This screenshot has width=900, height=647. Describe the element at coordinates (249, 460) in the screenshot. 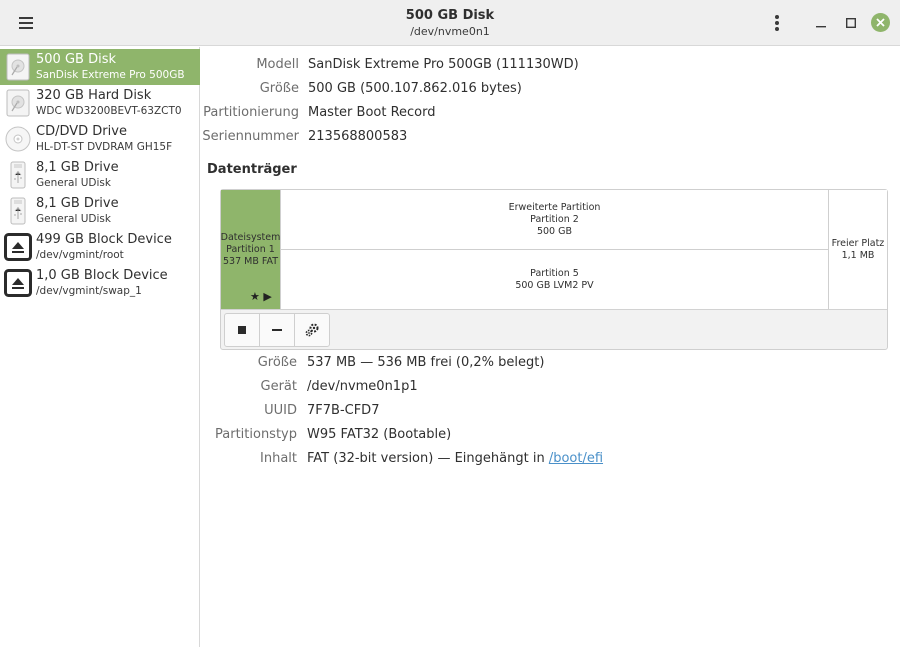

I see `partition-contents-row: Inhalt` at that location.